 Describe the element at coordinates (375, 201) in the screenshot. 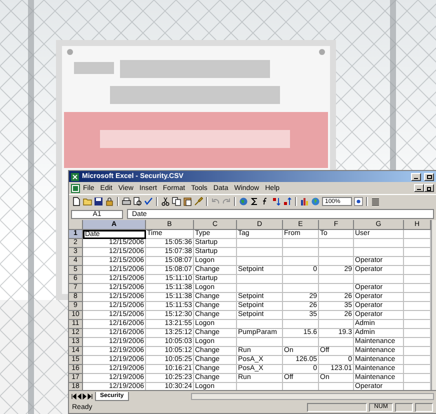

I see `align-icon` at that location.